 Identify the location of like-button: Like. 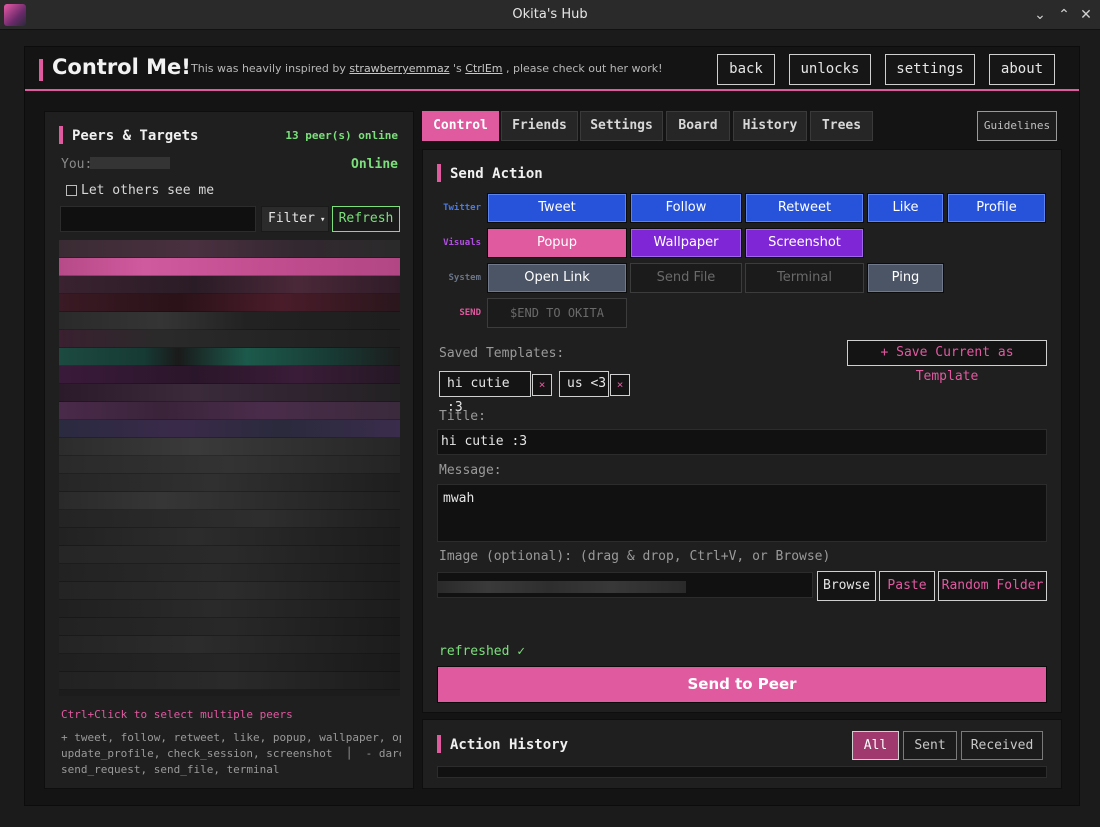
(905, 208).